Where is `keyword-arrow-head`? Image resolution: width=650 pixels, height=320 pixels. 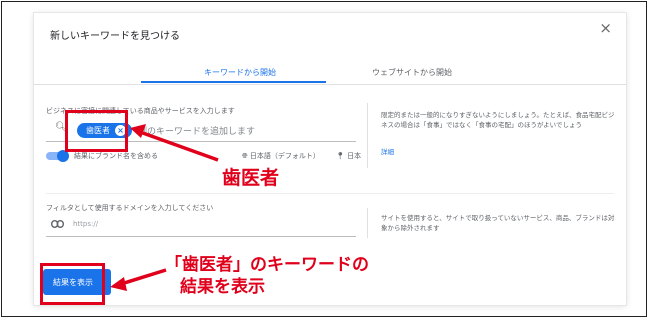
keyword-arrow-head is located at coordinates (138, 131).